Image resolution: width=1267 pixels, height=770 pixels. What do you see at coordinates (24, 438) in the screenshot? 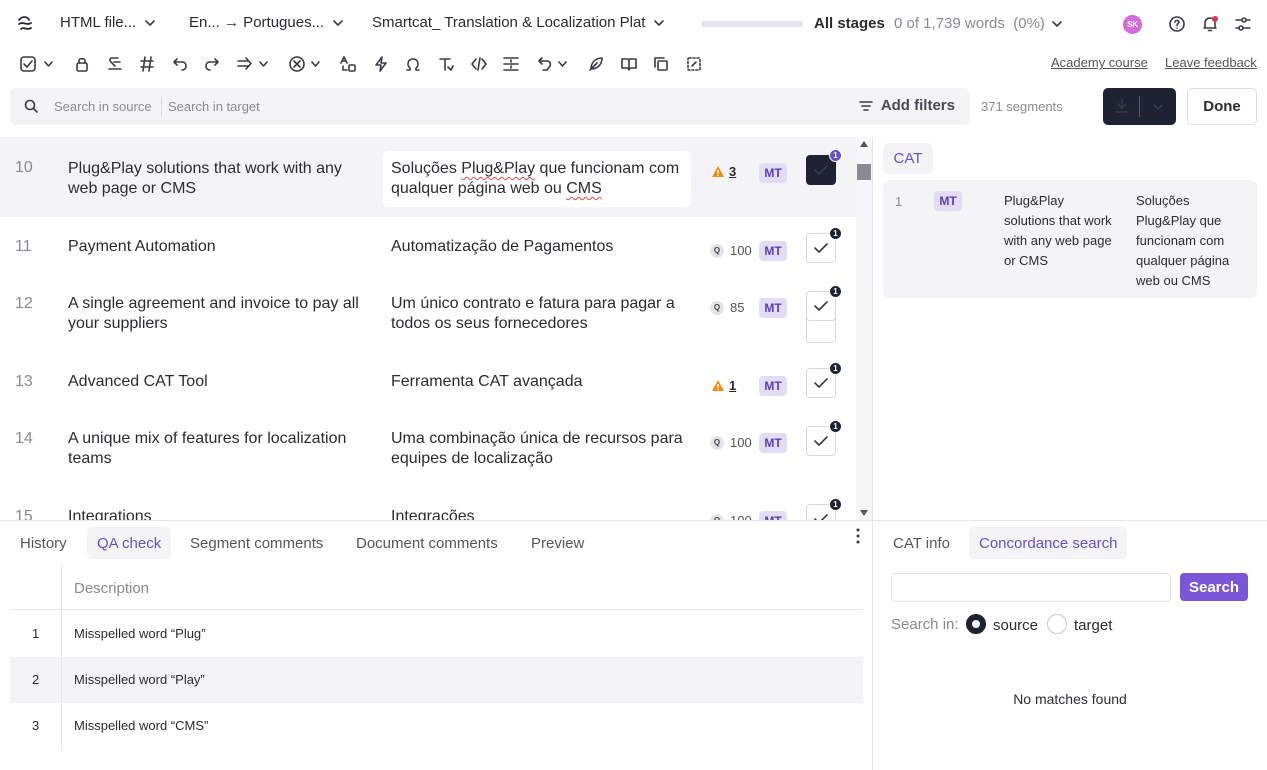
I see `segment-number: 14` at bounding box center [24, 438].